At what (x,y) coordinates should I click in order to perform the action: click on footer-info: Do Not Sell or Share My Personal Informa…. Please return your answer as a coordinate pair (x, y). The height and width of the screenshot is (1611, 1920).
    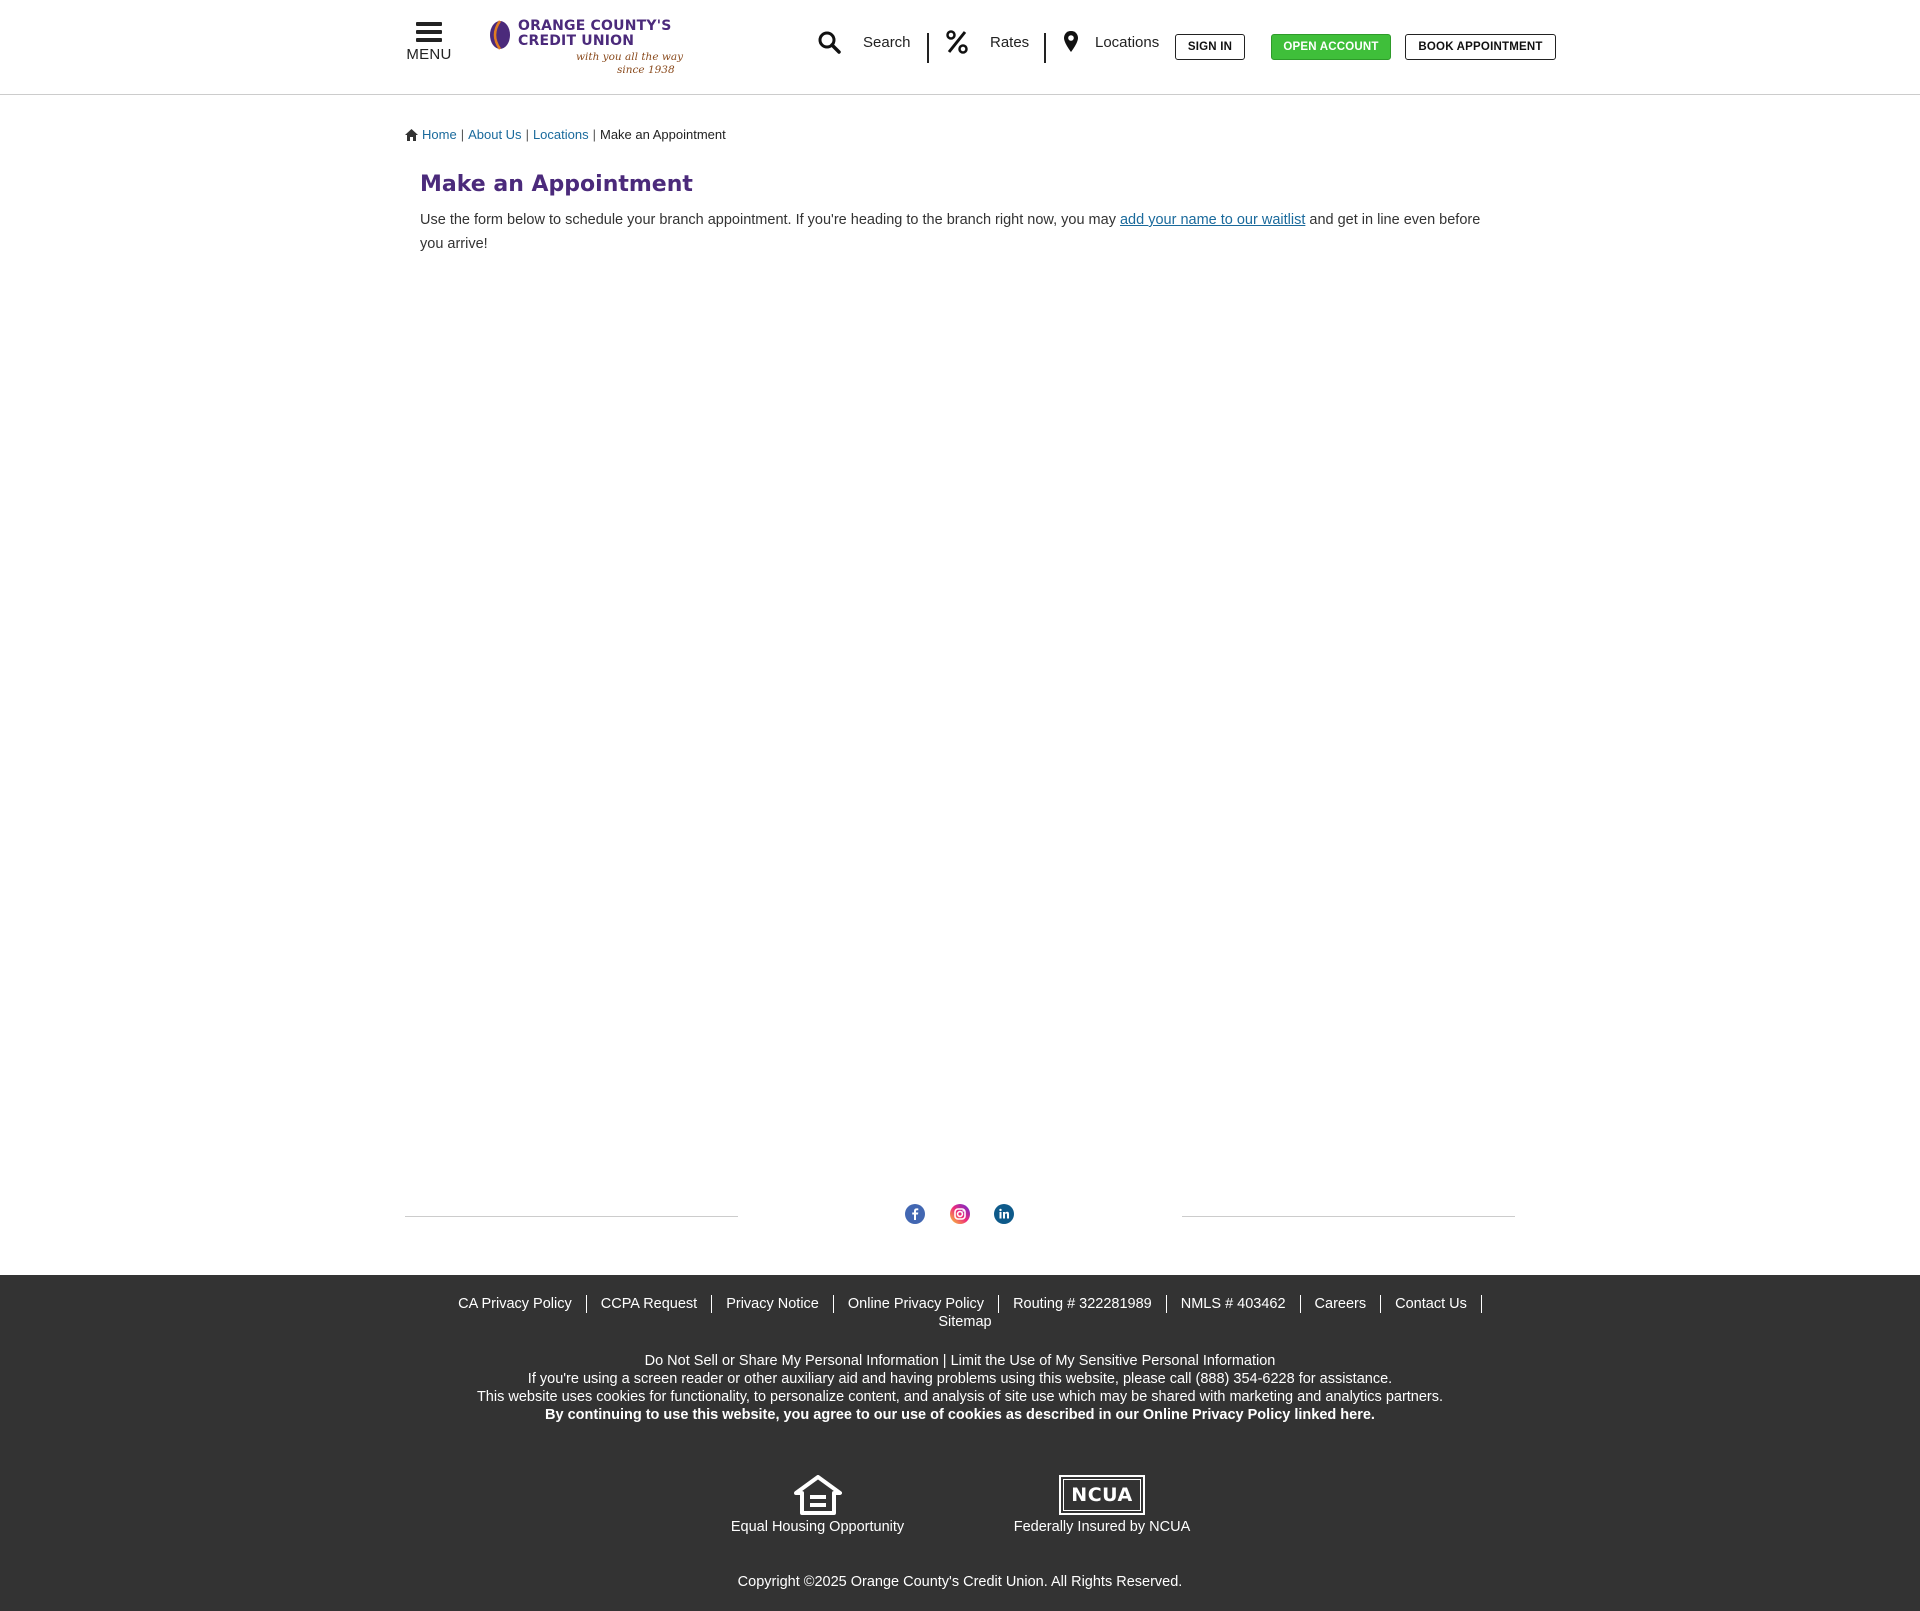
    Looking at the image, I should click on (960, 1388).